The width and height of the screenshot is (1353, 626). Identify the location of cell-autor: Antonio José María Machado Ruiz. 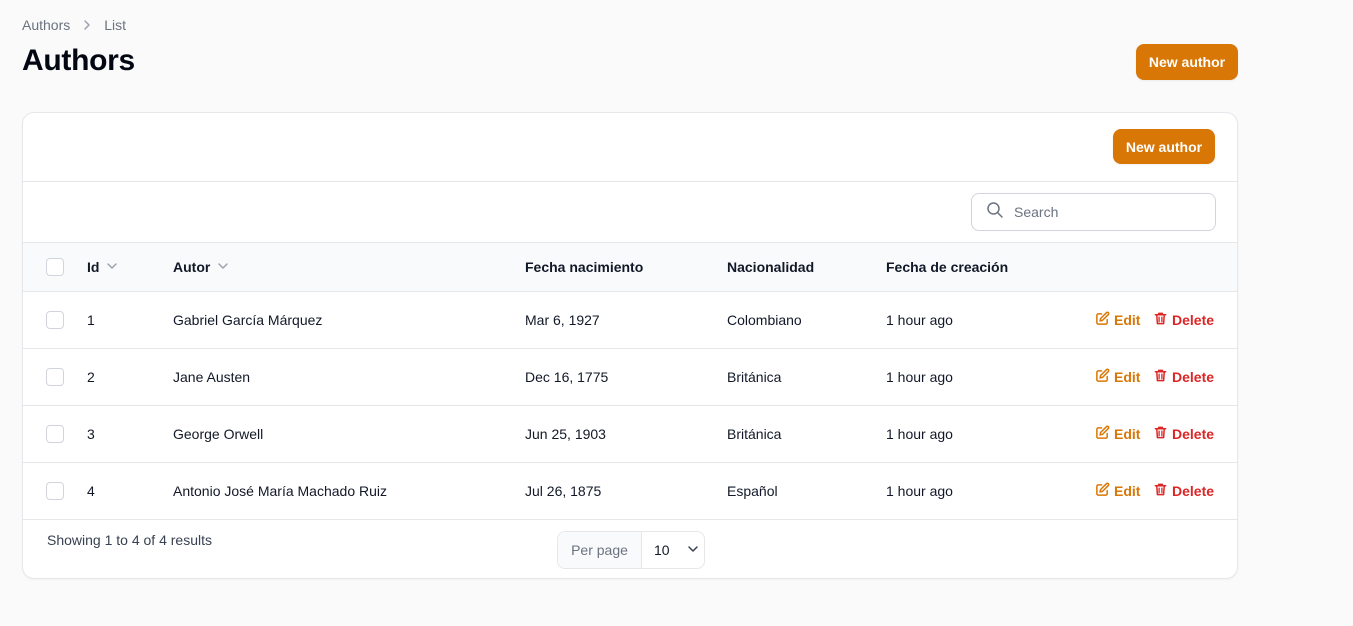
(280, 491).